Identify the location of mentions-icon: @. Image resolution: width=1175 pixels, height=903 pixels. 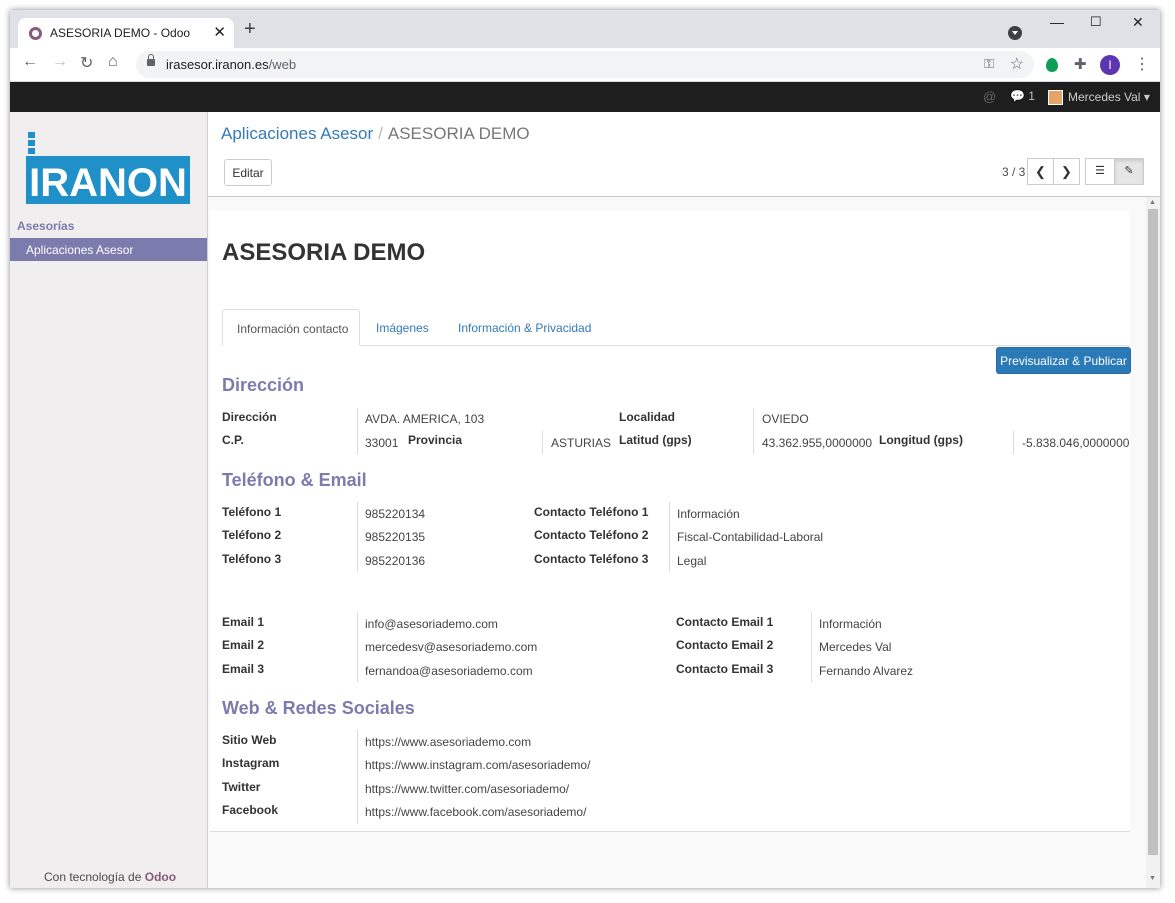
(989, 96).